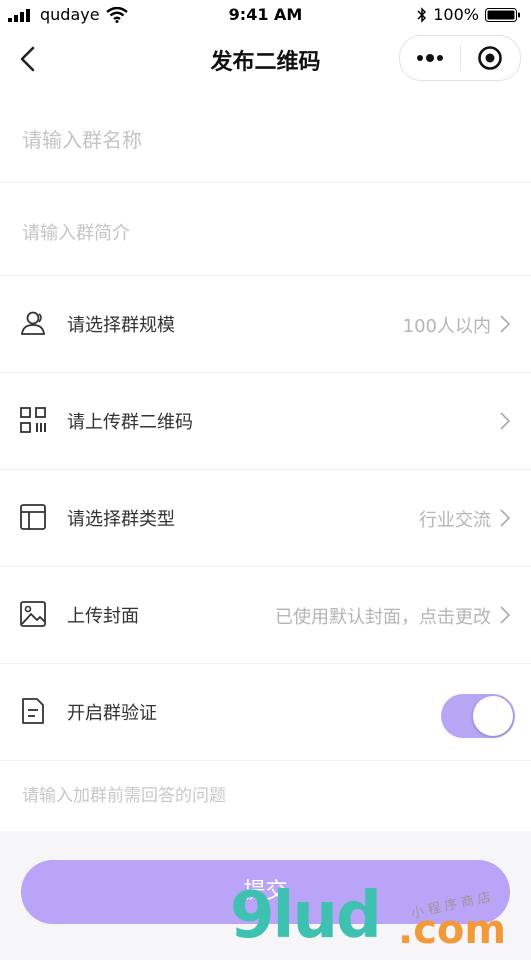 This screenshot has width=531, height=960. I want to click on watermark-logo: 9lud .com 小程序商店, so click(380, 920).